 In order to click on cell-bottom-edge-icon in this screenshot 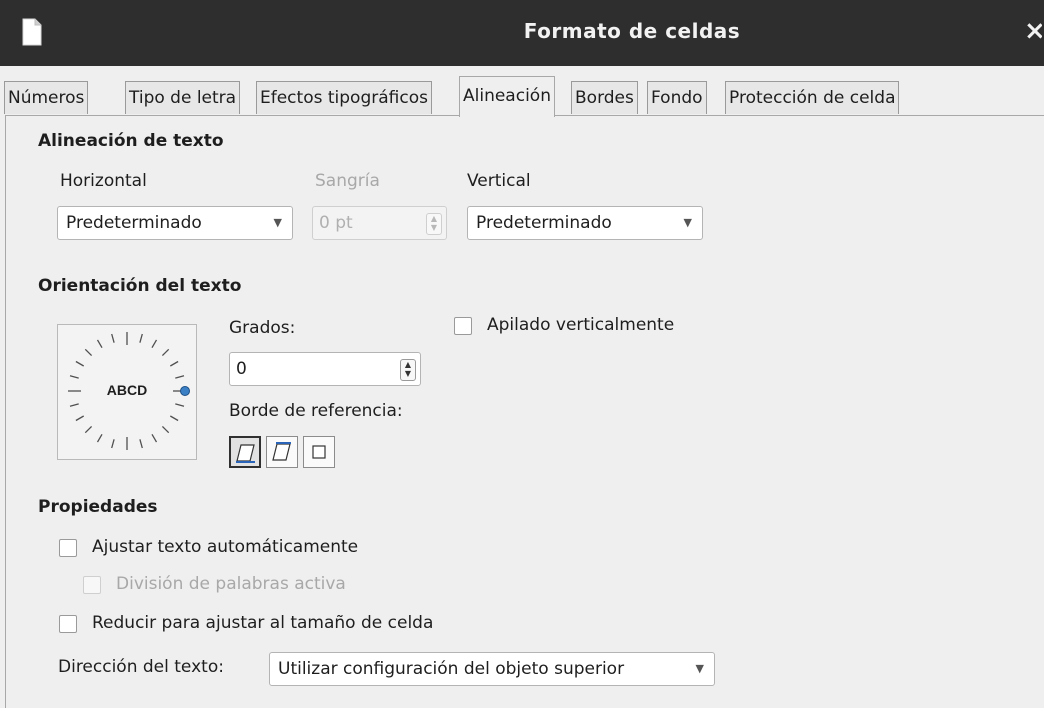, I will do `click(245, 453)`.